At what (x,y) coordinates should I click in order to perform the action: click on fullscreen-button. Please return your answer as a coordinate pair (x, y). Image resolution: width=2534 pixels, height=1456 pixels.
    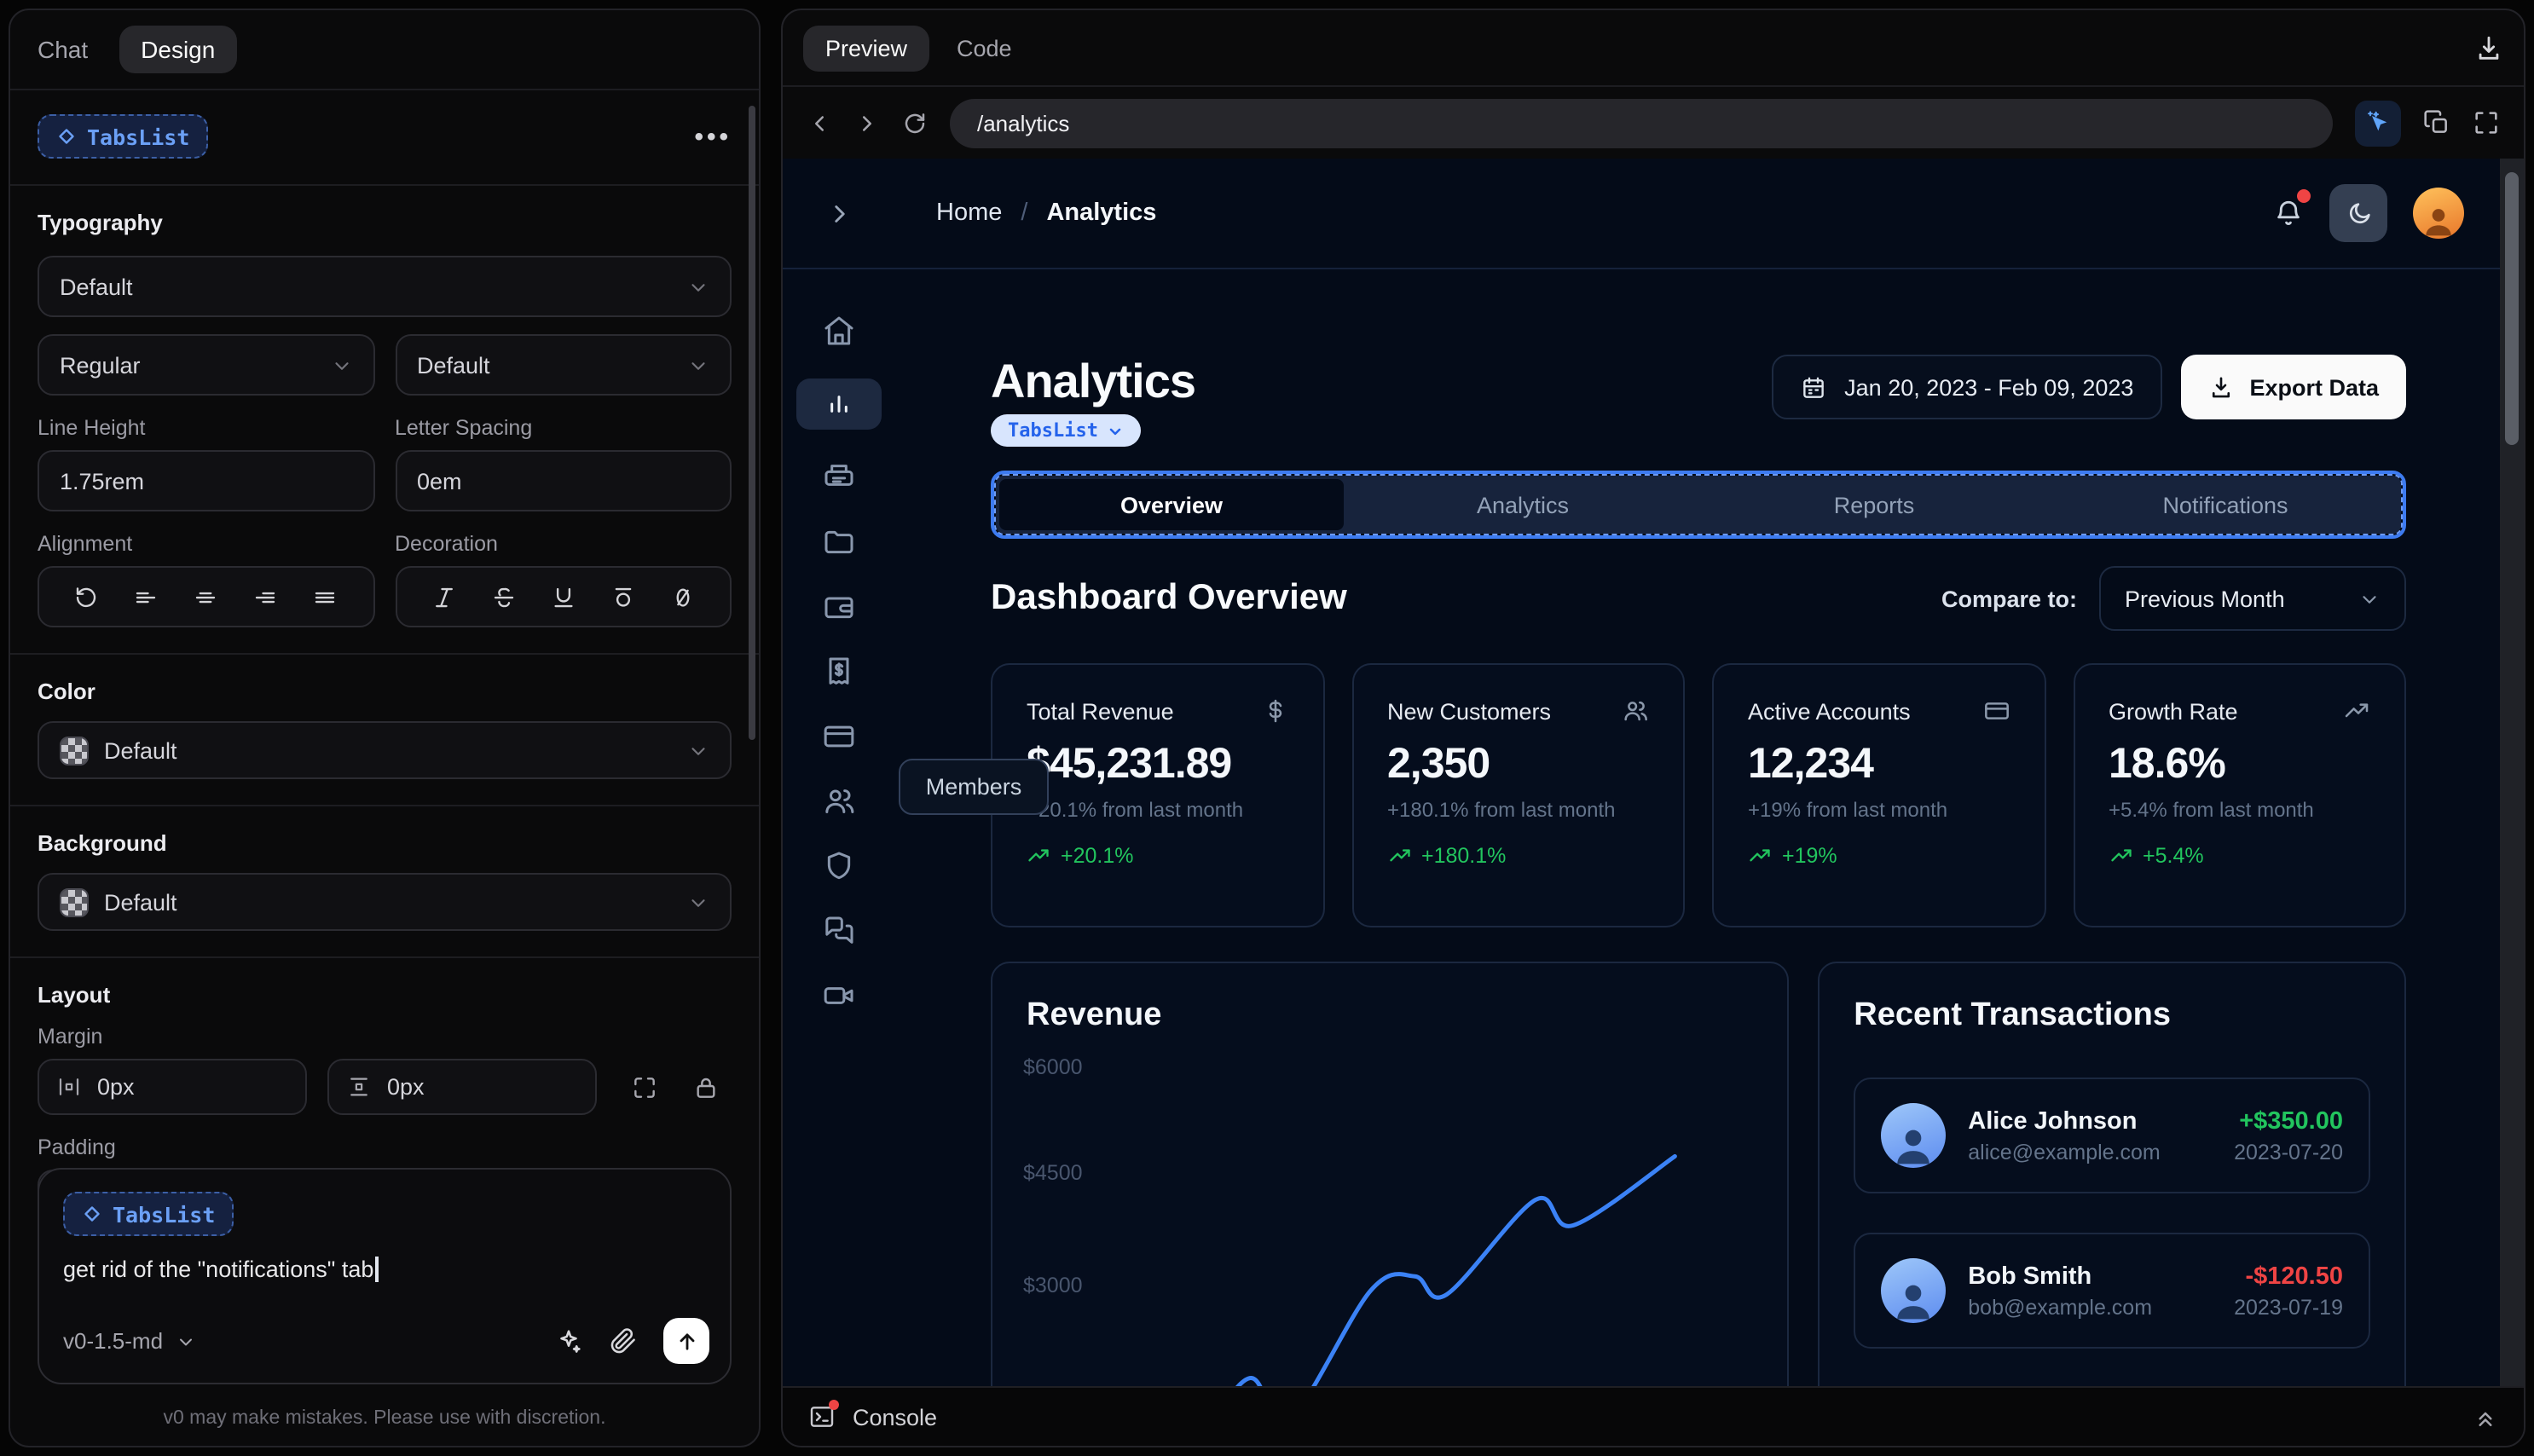
    Looking at the image, I should click on (2486, 123).